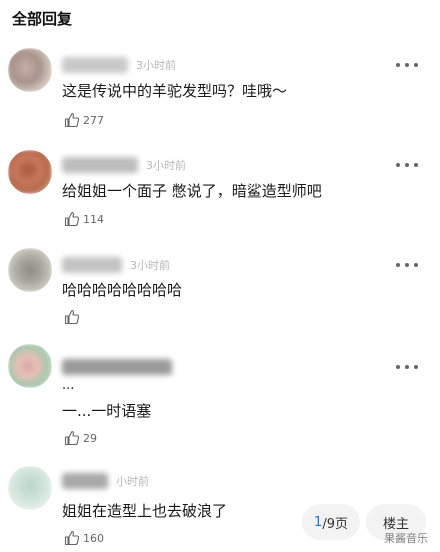 Image resolution: width=440 pixels, height=552 pixels. I want to click on like-count: 160, so click(93, 538).